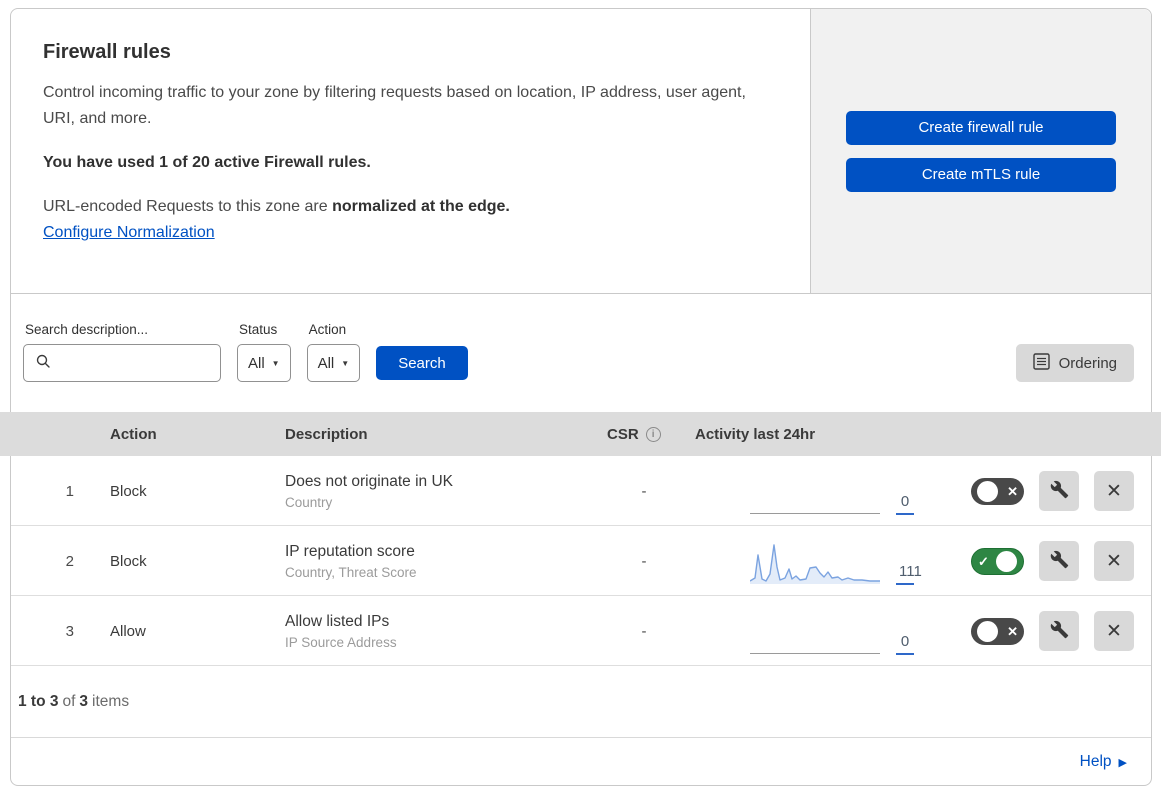 This screenshot has height=791, width=1161. I want to click on search-description-input, so click(145, 363).